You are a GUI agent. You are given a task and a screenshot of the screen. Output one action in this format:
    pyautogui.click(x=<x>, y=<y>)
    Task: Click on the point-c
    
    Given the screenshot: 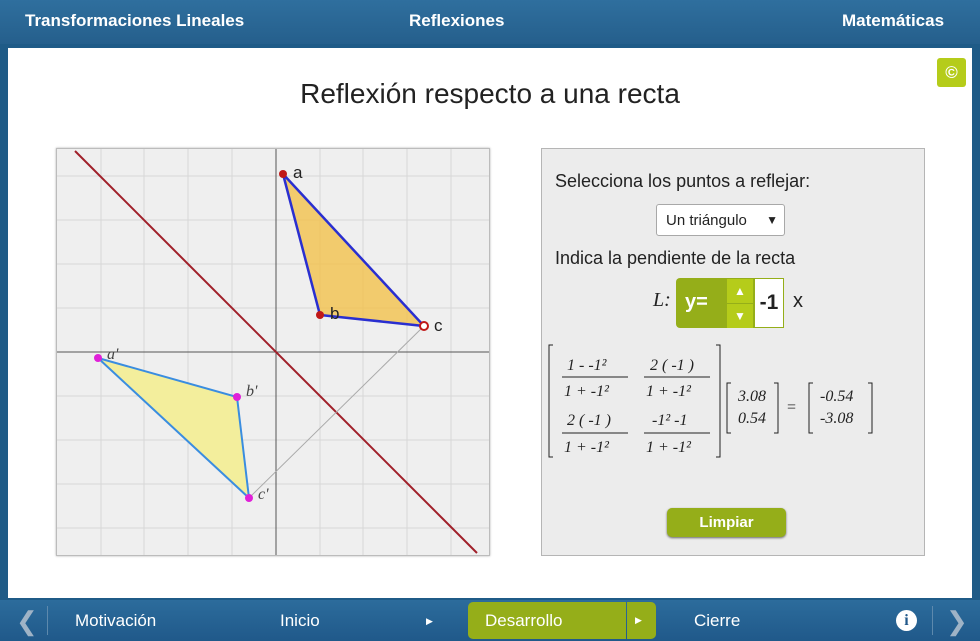 What is the action you would take?
    pyautogui.click(x=424, y=326)
    